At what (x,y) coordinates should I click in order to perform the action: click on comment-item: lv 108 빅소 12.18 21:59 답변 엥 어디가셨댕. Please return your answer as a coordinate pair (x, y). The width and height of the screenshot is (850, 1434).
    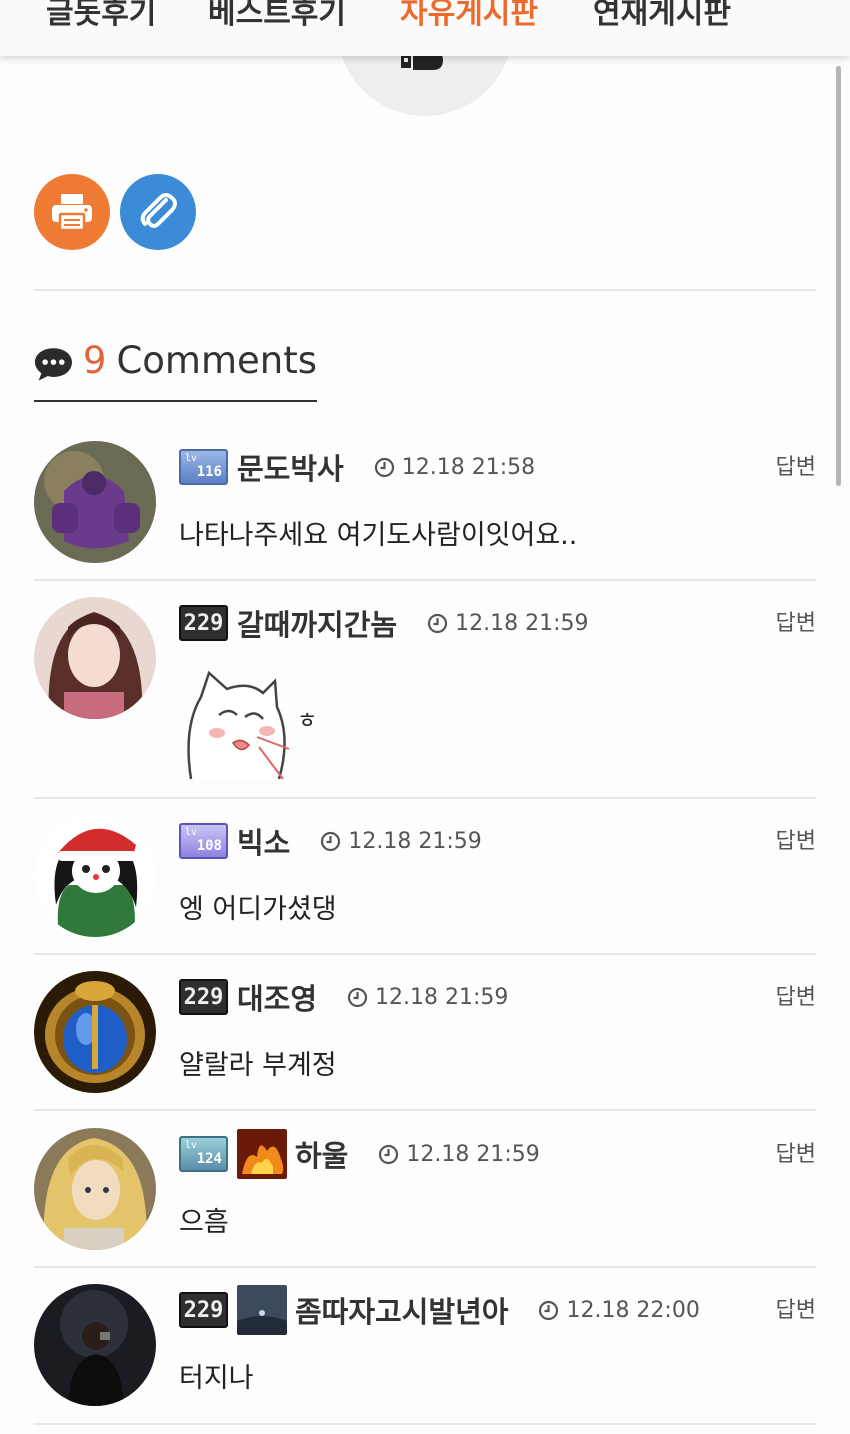
    Looking at the image, I should click on (425, 885).